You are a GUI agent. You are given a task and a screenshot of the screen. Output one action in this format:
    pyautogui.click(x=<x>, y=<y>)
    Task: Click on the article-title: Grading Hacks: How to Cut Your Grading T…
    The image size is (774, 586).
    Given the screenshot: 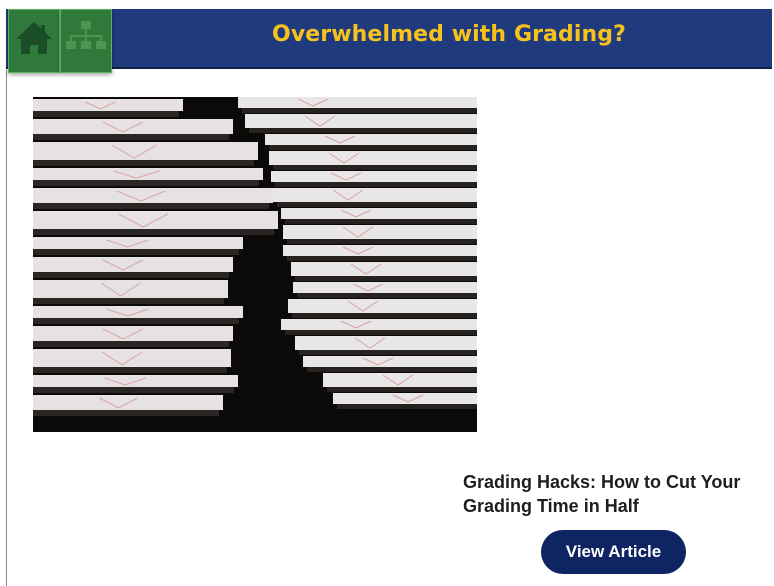 What is the action you would take?
    pyautogui.click(x=602, y=494)
    